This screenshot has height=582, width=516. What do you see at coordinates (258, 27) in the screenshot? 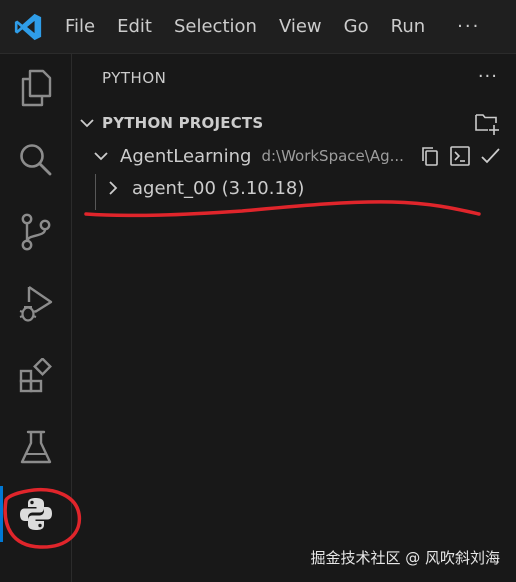
I see `menu-bar: File Edit Selection View Go Run ···` at bounding box center [258, 27].